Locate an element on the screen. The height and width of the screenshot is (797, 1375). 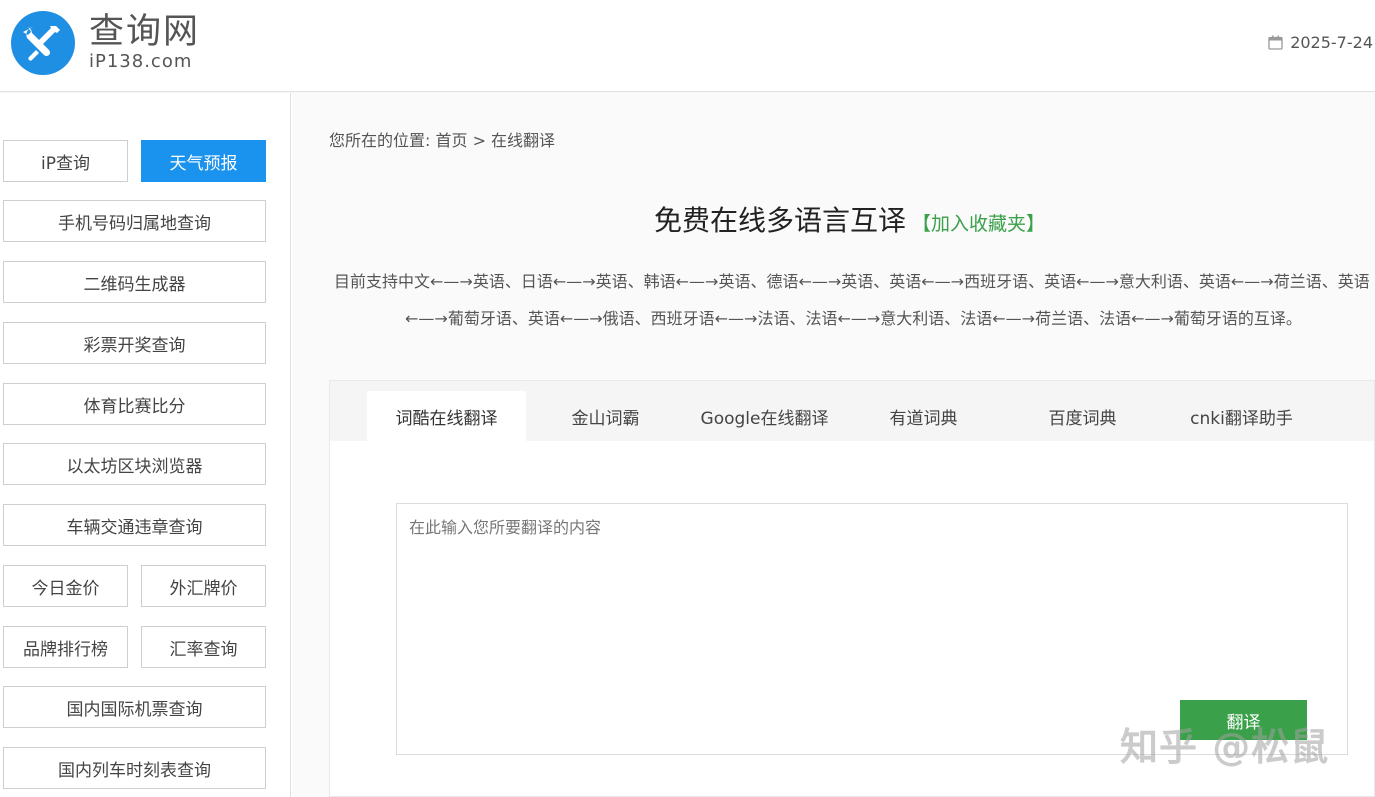
sidebar-item-ip-query: iP查询 is located at coordinates (65, 161).